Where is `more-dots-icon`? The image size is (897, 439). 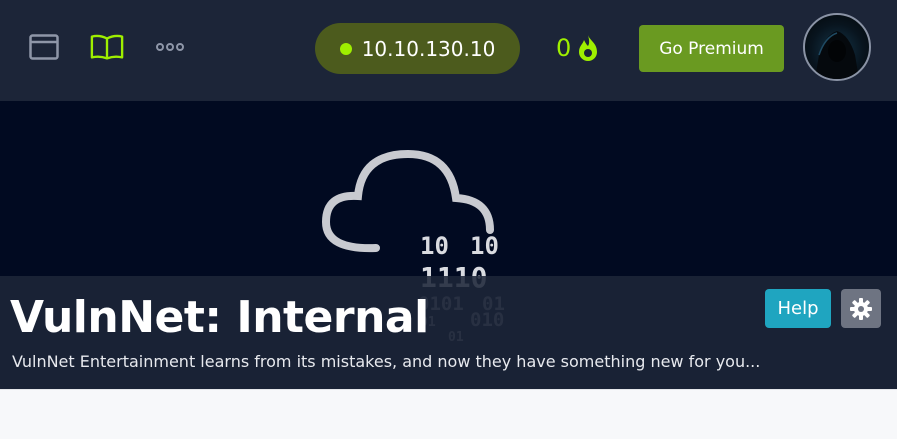
more-dots-icon is located at coordinates (170, 47).